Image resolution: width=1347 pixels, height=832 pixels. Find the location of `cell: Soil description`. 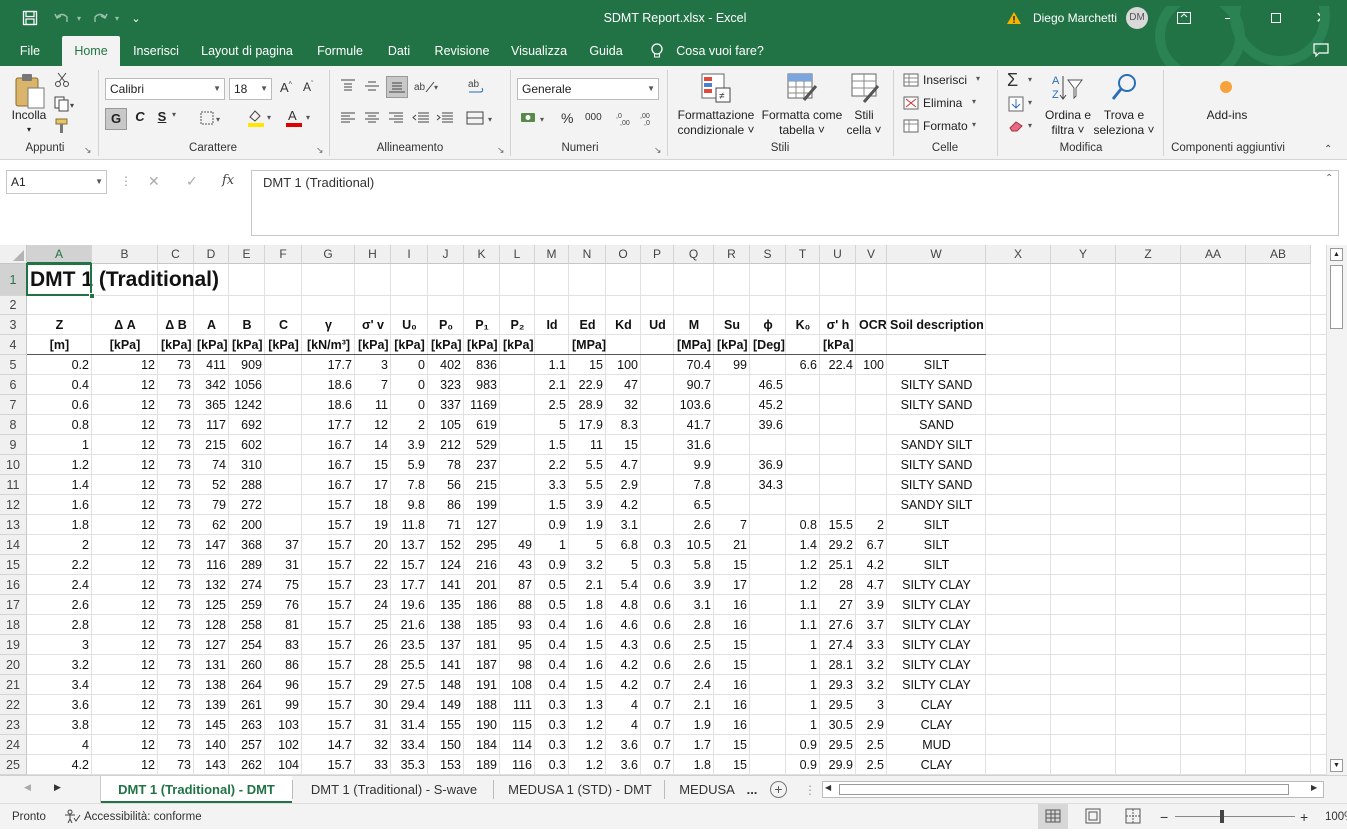

cell: Soil description is located at coordinates (936, 325).